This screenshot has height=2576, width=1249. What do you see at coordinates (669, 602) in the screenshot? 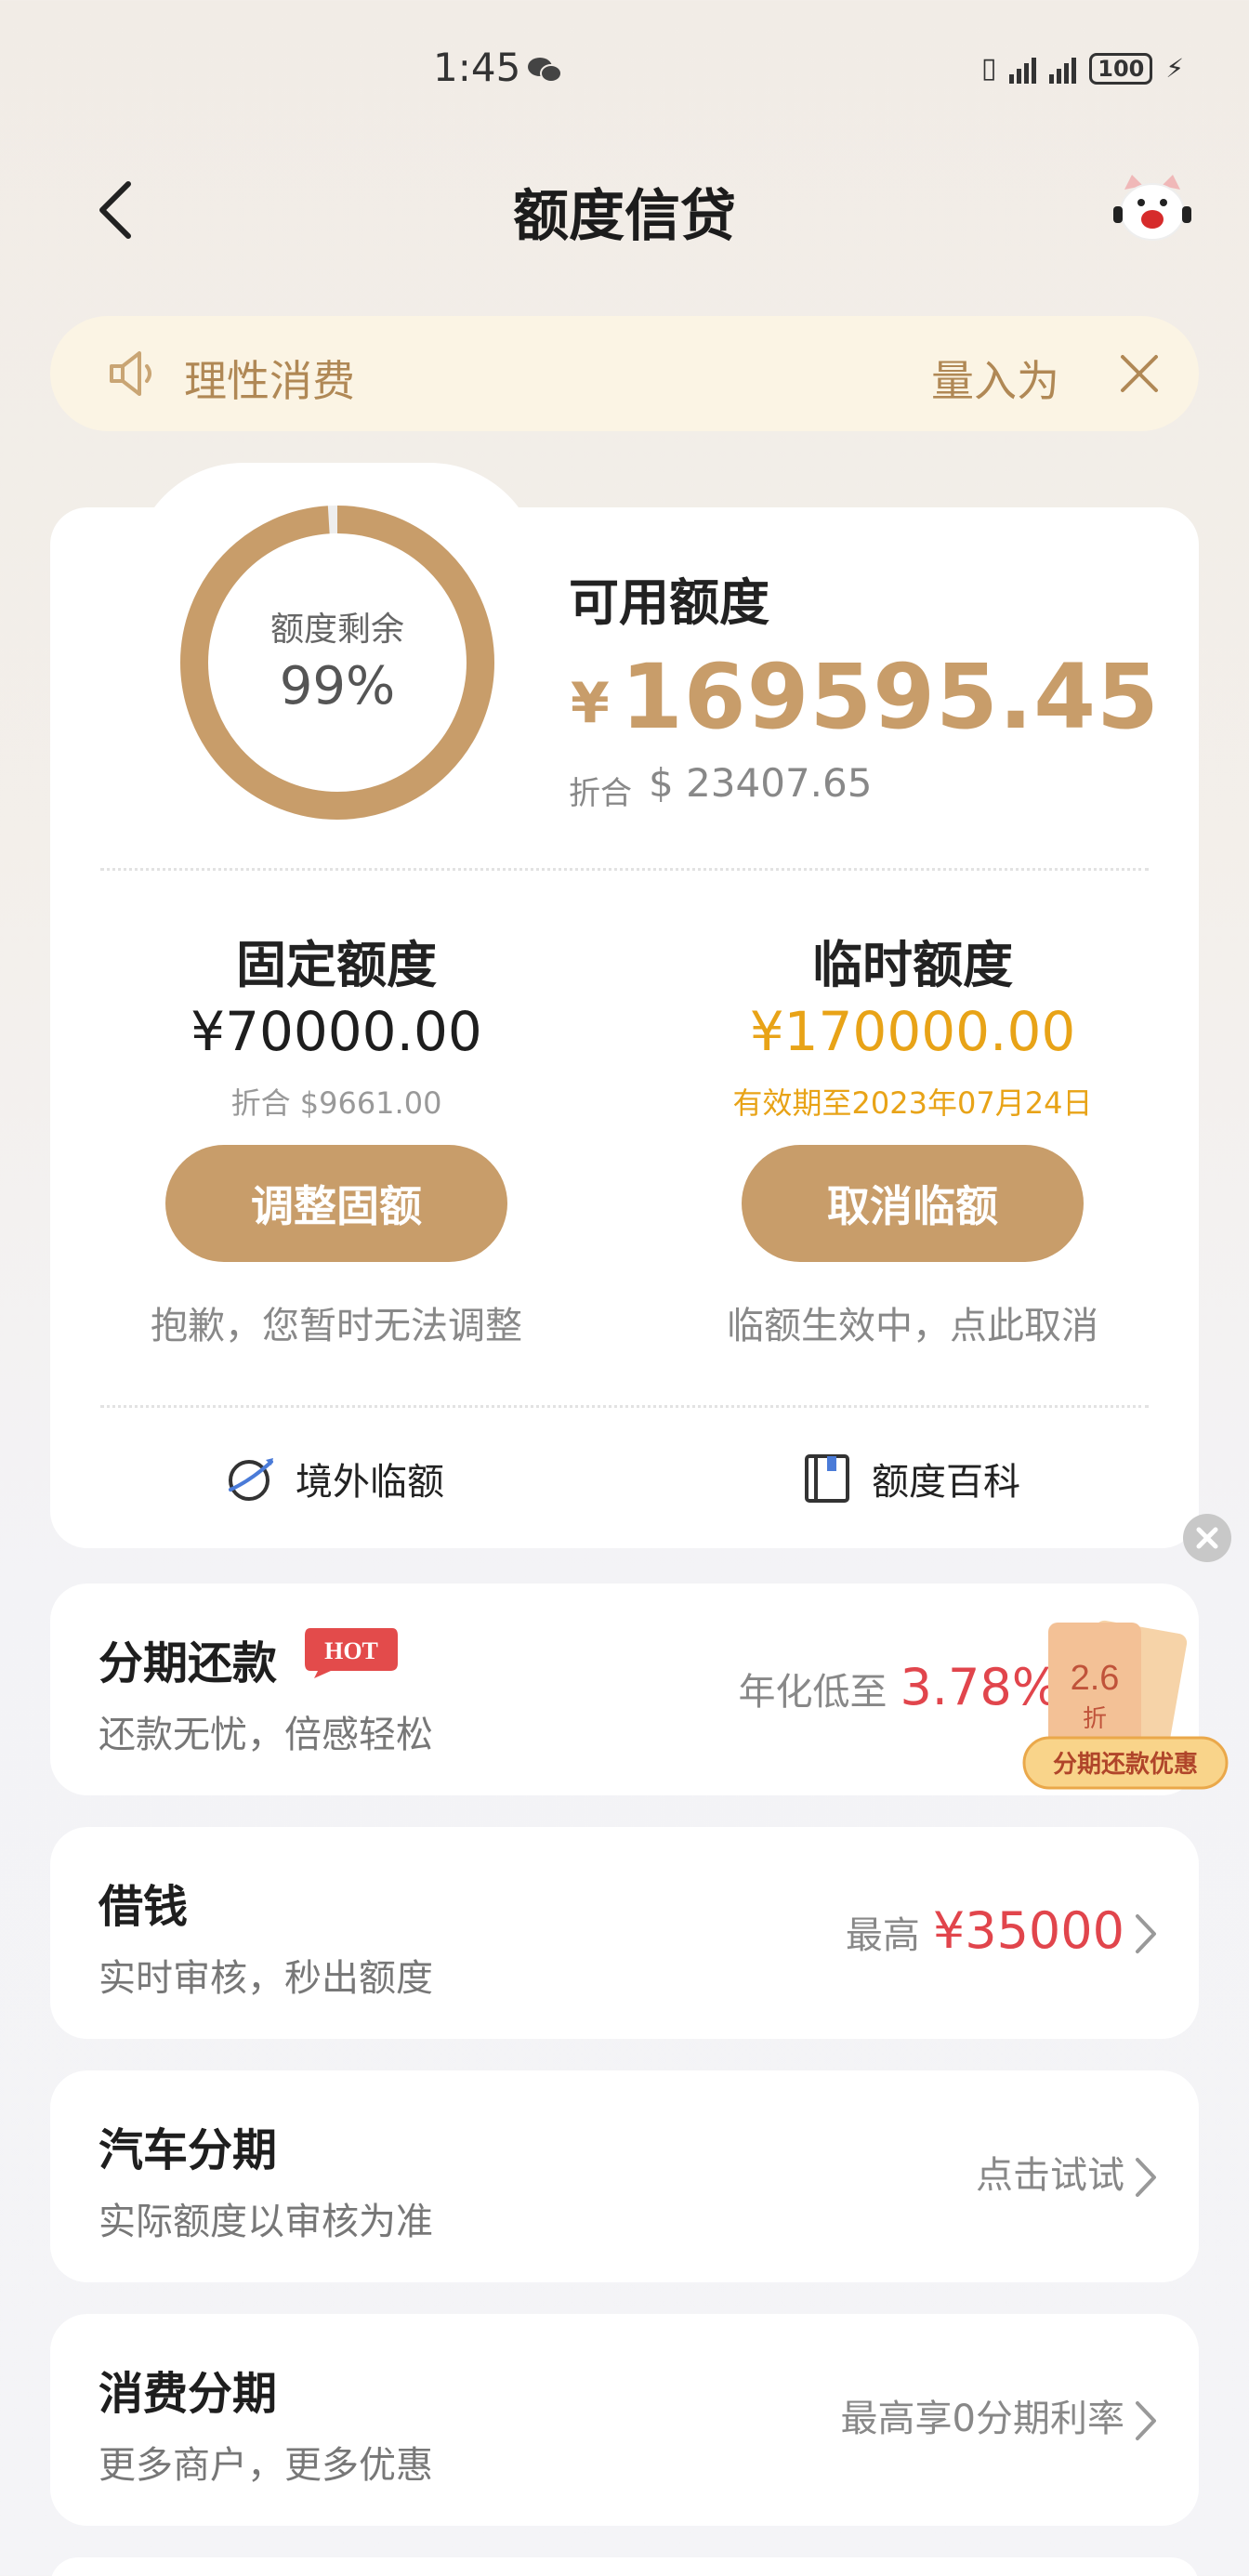
I see `available-quota-label: 可用额度` at bounding box center [669, 602].